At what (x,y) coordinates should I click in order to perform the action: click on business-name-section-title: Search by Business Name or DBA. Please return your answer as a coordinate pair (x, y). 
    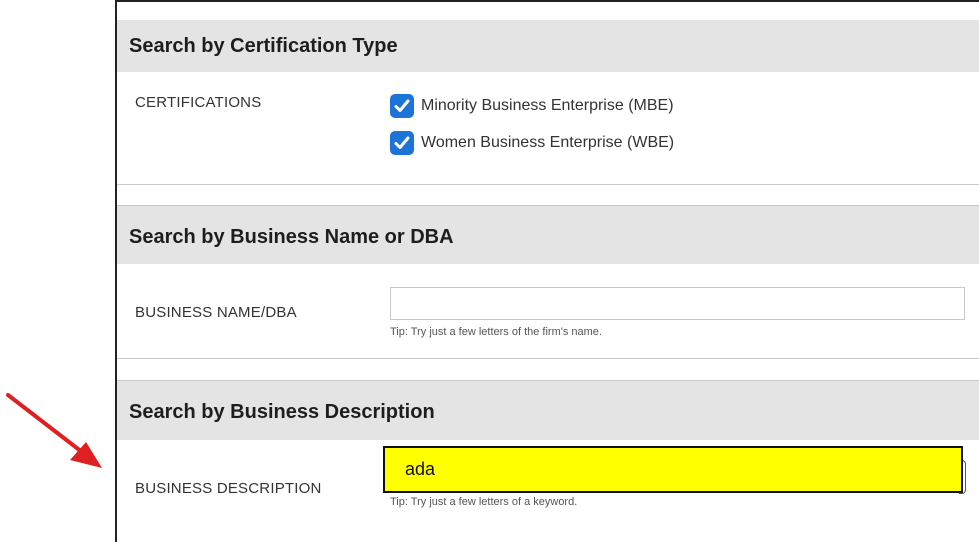
    Looking at the image, I should click on (291, 237).